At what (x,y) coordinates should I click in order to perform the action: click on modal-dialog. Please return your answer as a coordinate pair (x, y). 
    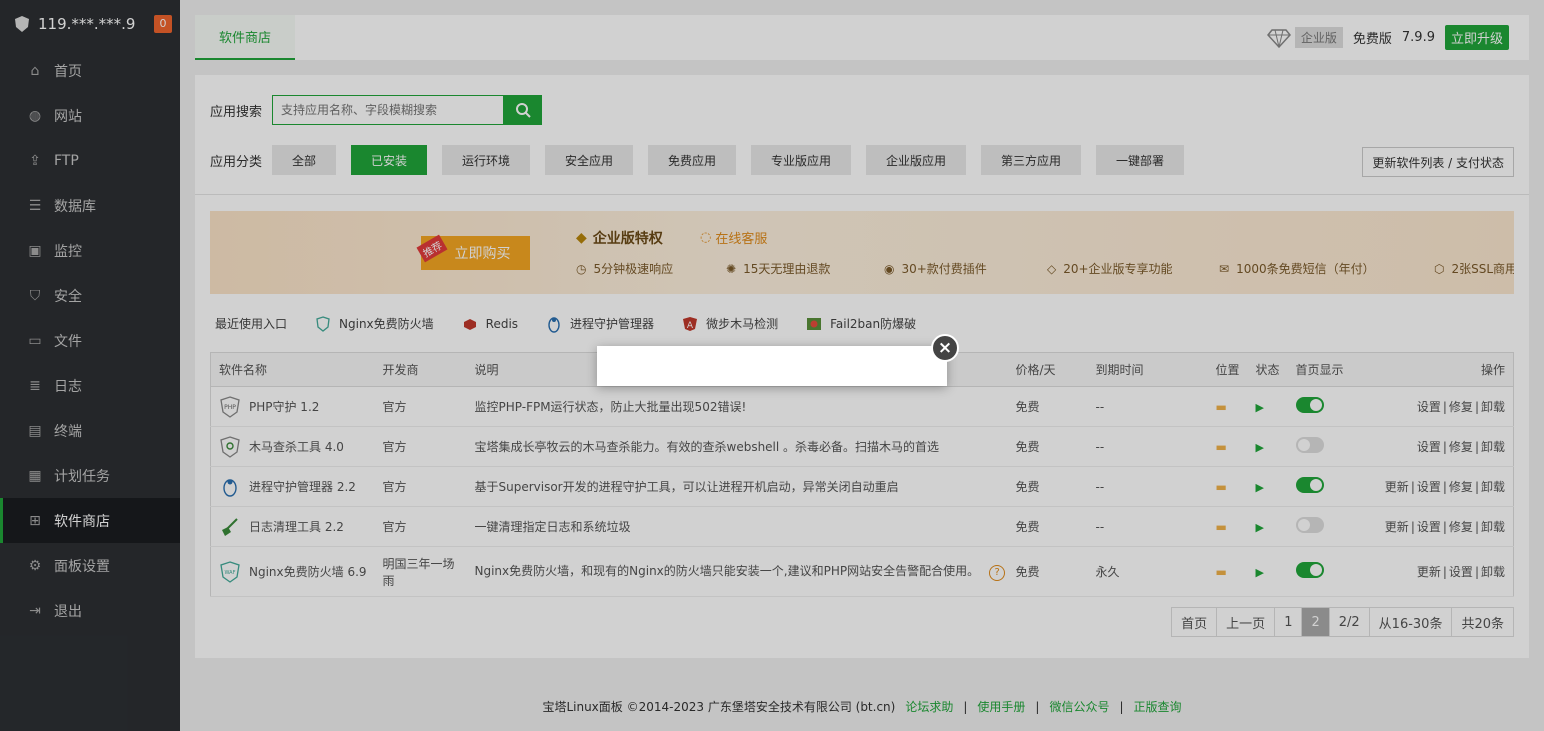
    Looking at the image, I should click on (772, 366).